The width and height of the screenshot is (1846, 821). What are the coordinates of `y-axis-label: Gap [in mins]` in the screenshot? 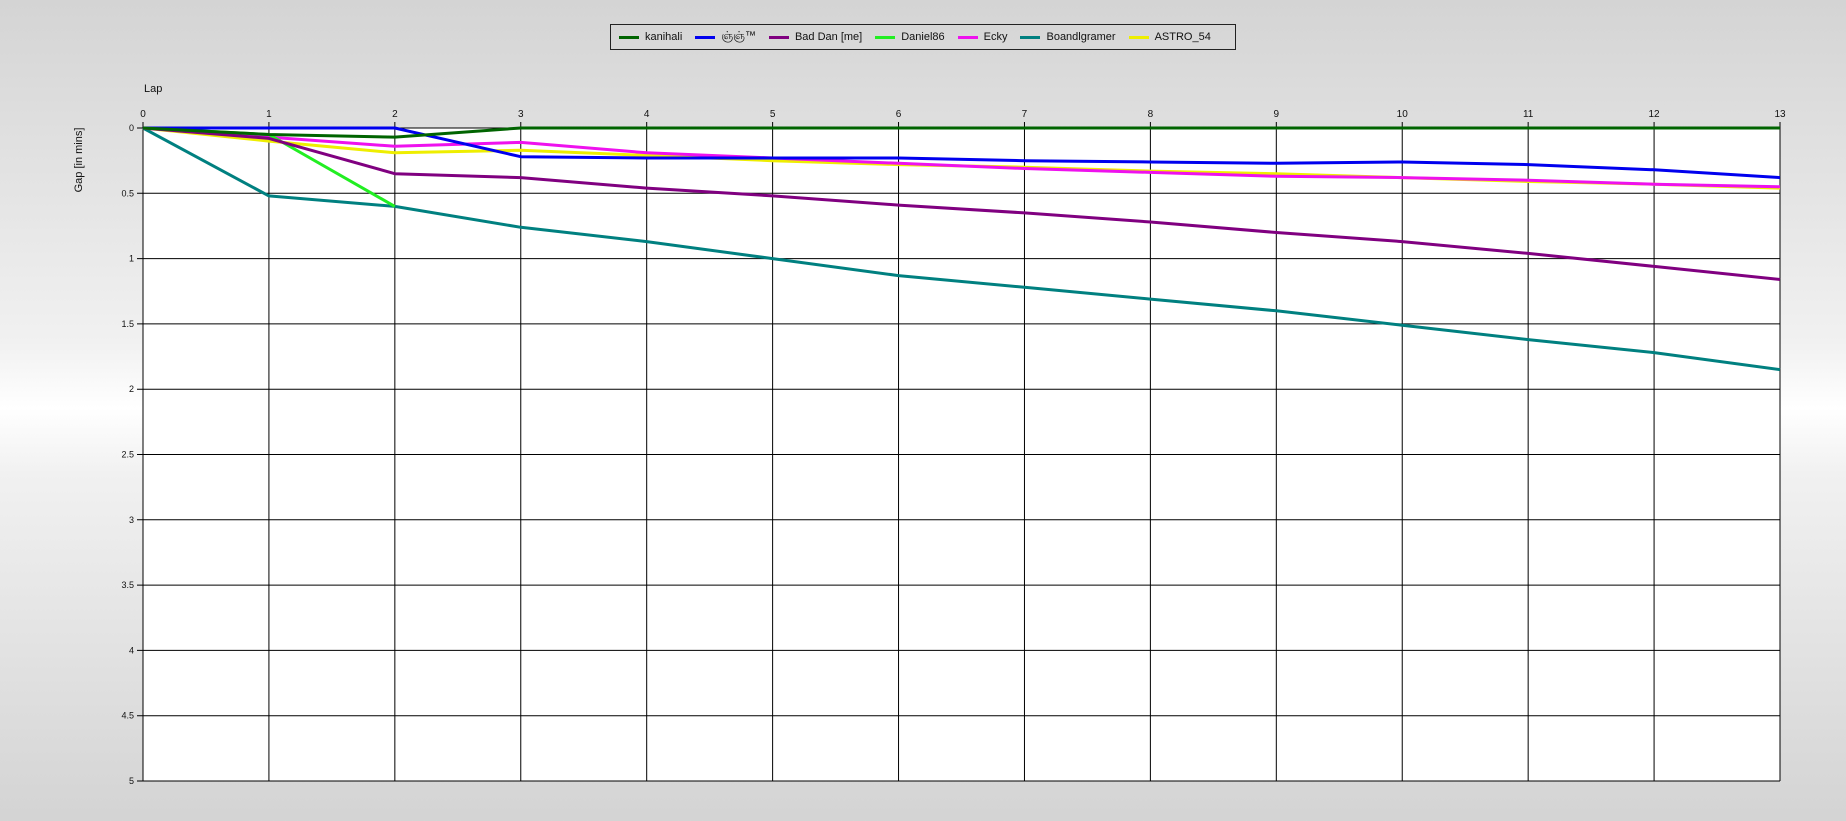 It's located at (79, 160).